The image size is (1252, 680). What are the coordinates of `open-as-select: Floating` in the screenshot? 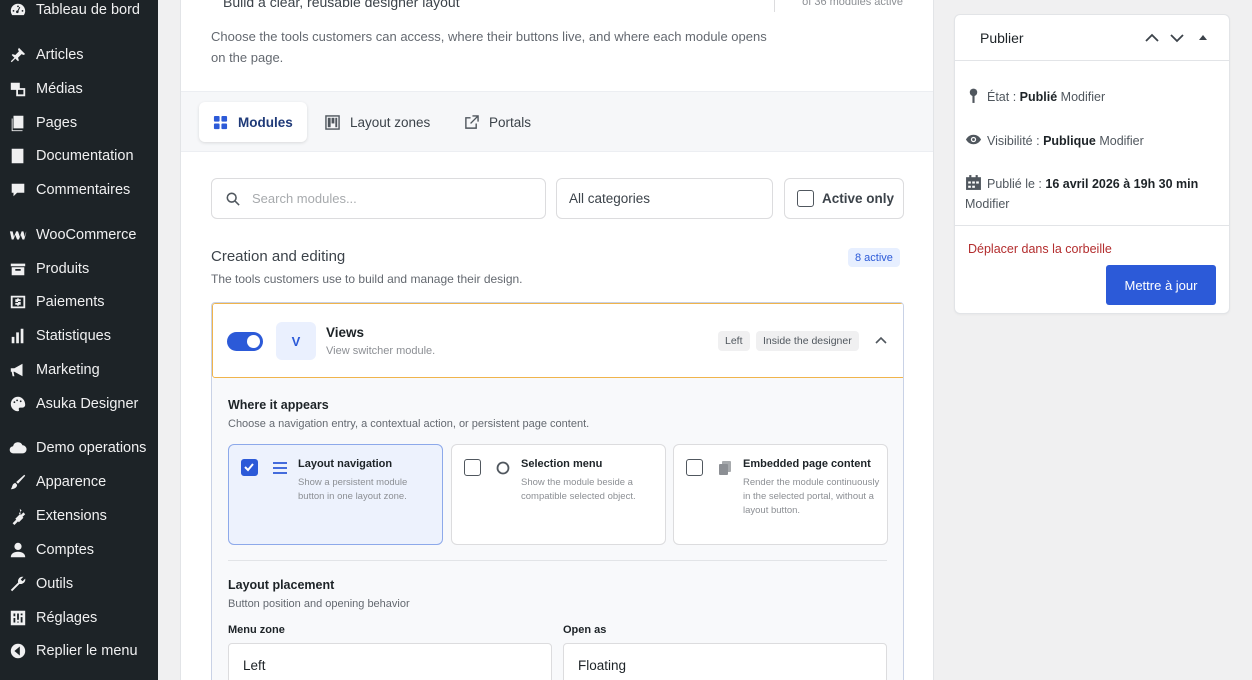 It's located at (725, 661).